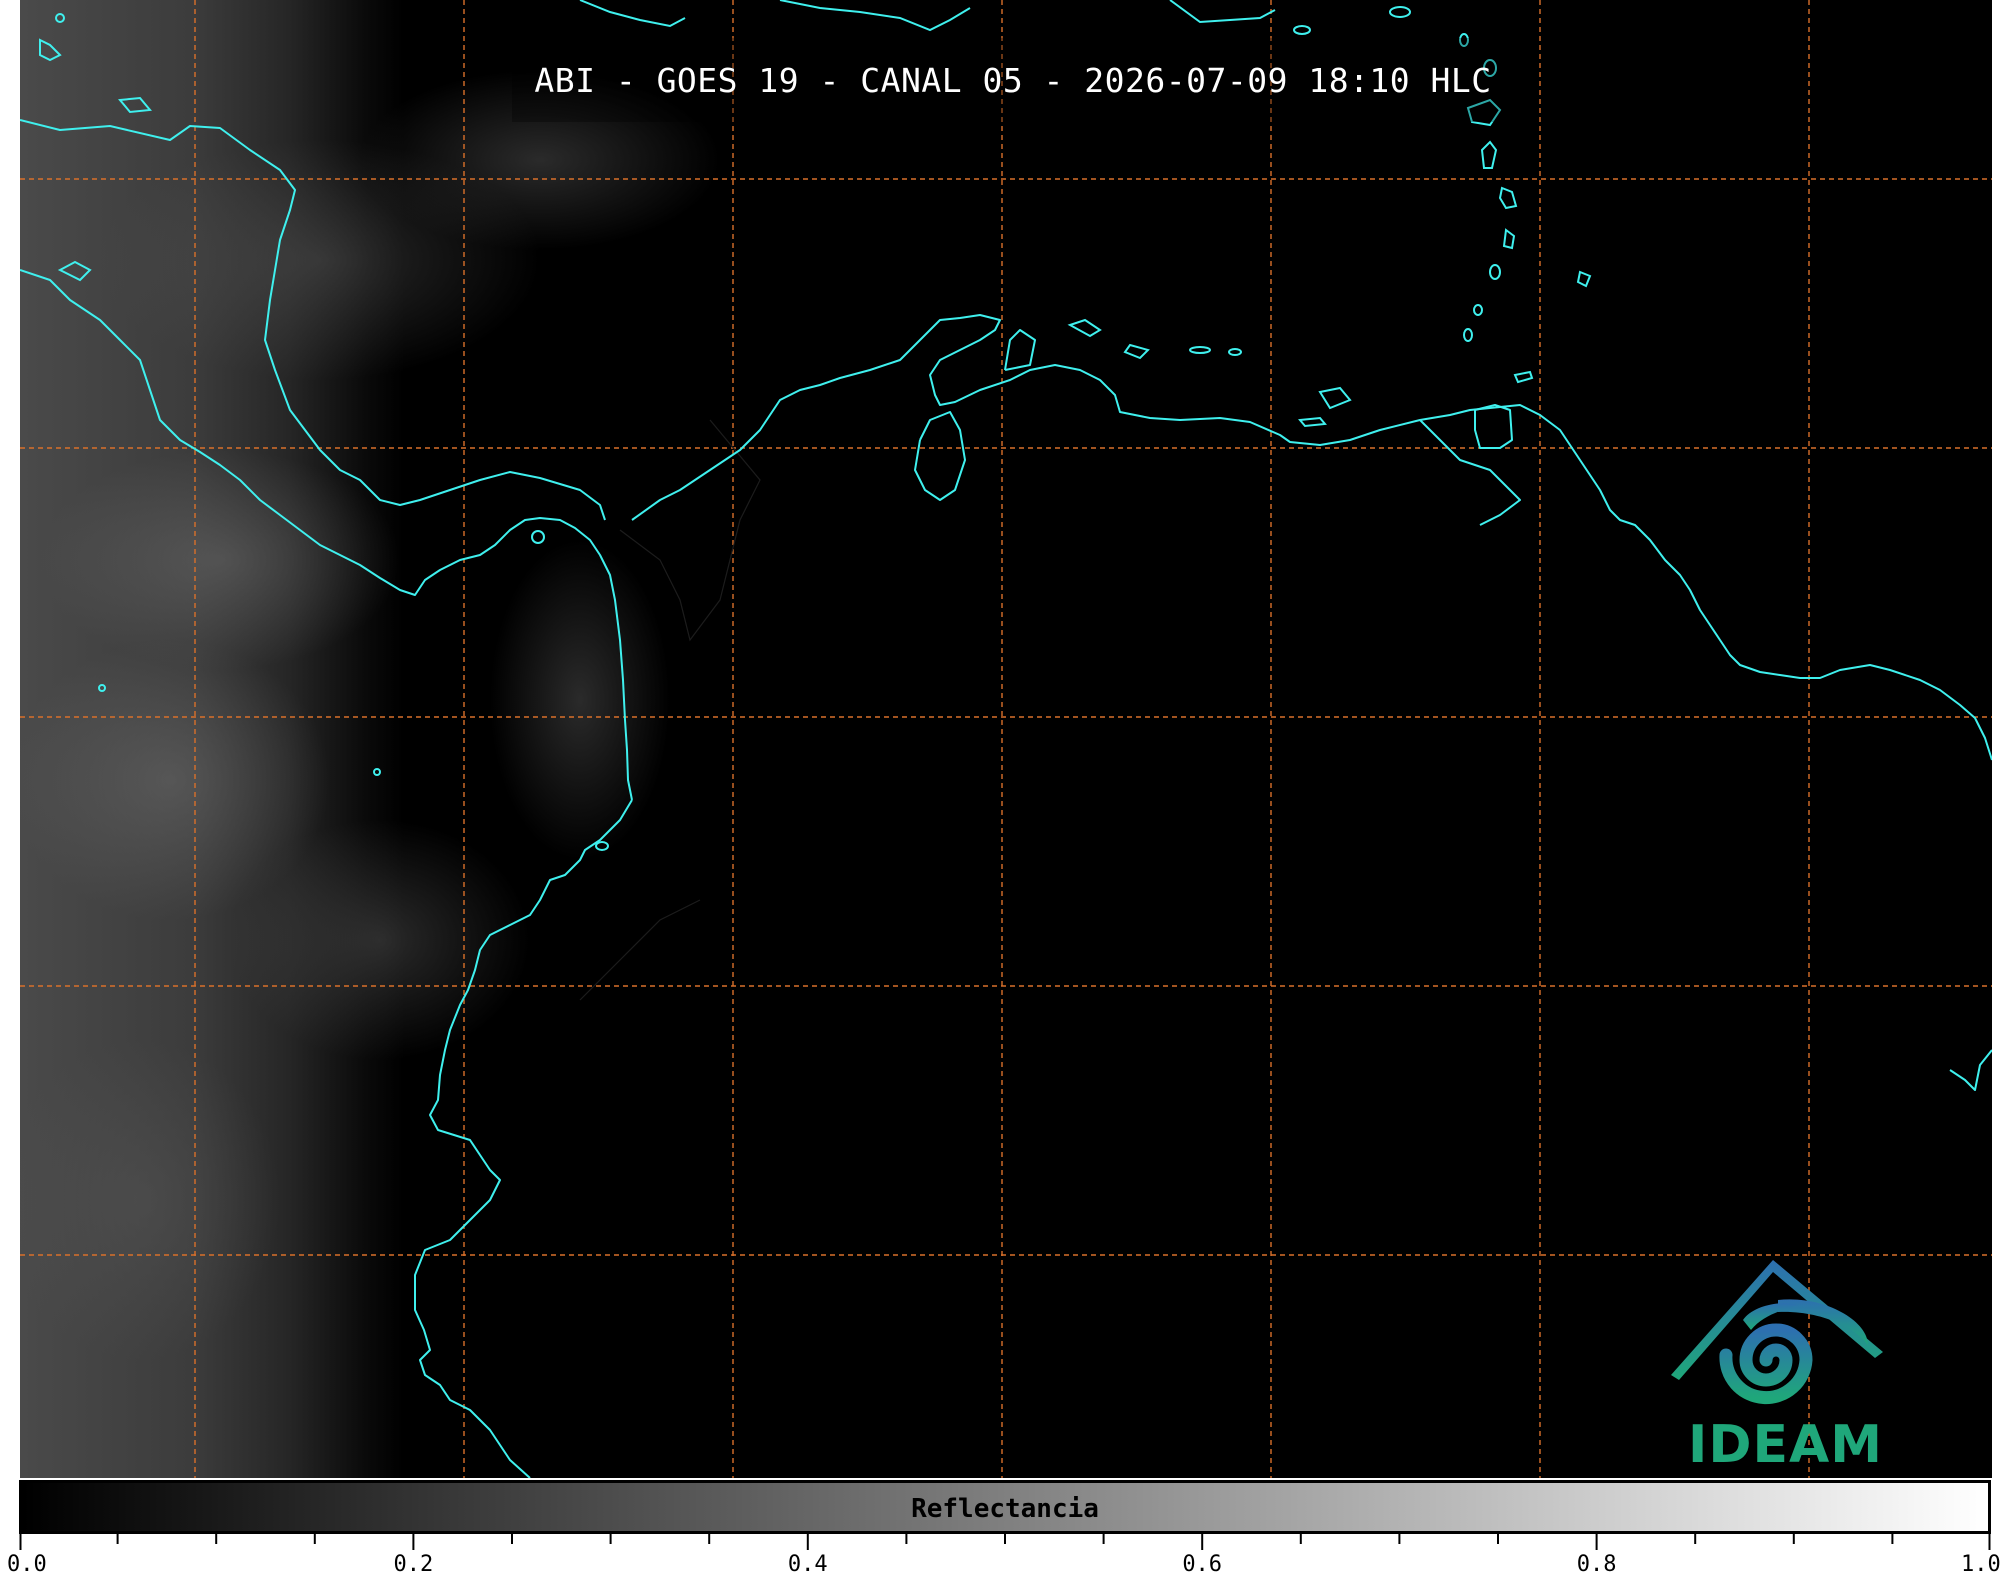 The width and height of the screenshot is (2011, 1577). Describe the element at coordinates (1004, 1555) in the screenshot. I see `colorbar-axis: 0.0 0.2 0.4 0.6 0.8 1.0` at that location.